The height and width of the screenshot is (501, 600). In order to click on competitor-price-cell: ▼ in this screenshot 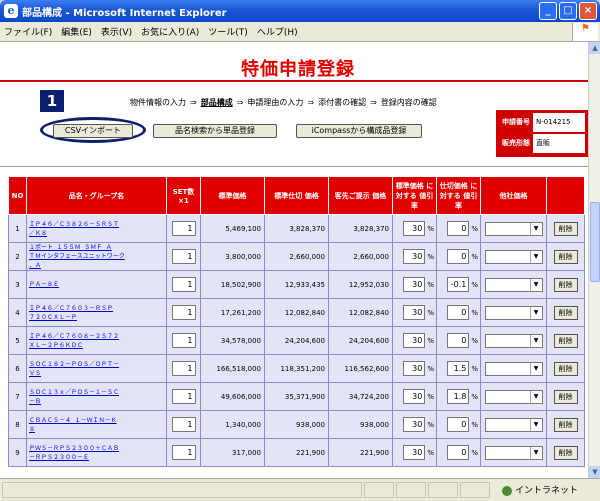, I will do `click(513, 284)`.